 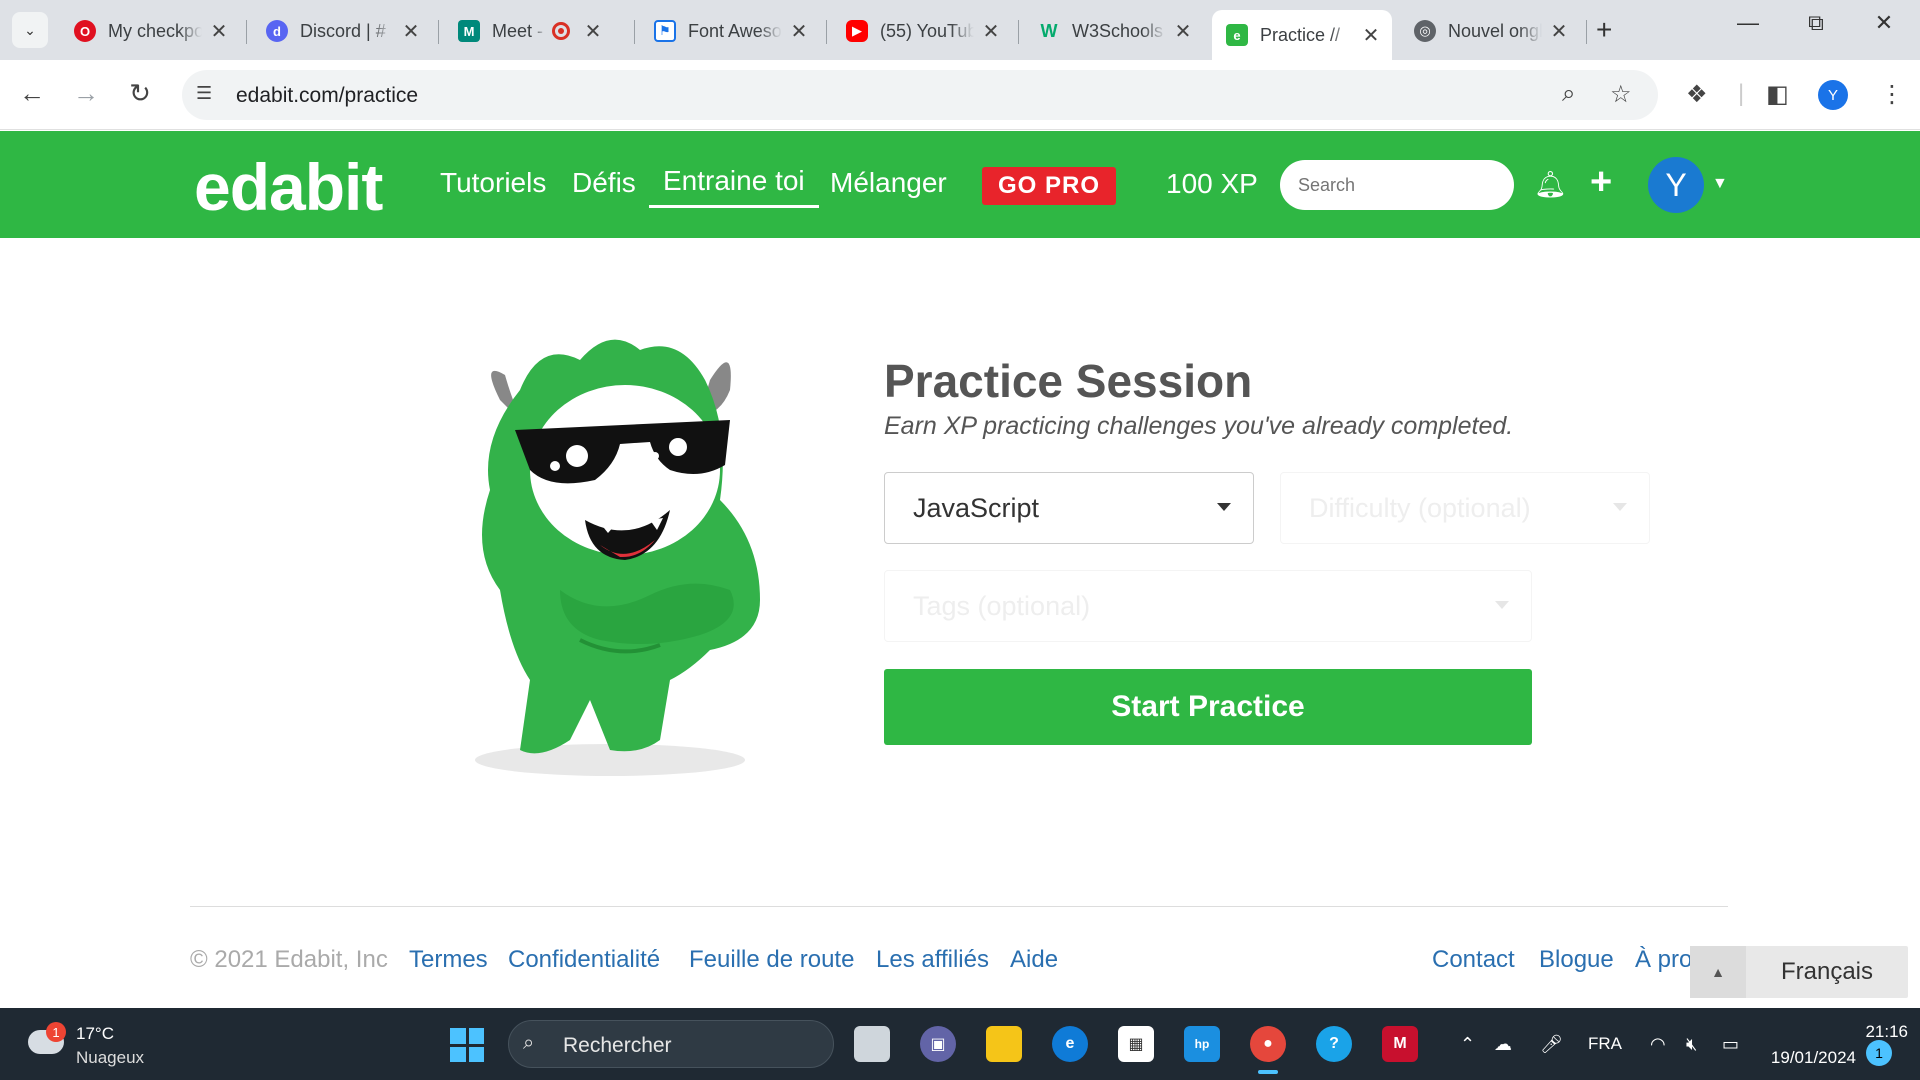 What do you see at coordinates (584, 960) in the screenshot?
I see `footer-link-confidentialite: Confidentialité` at bounding box center [584, 960].